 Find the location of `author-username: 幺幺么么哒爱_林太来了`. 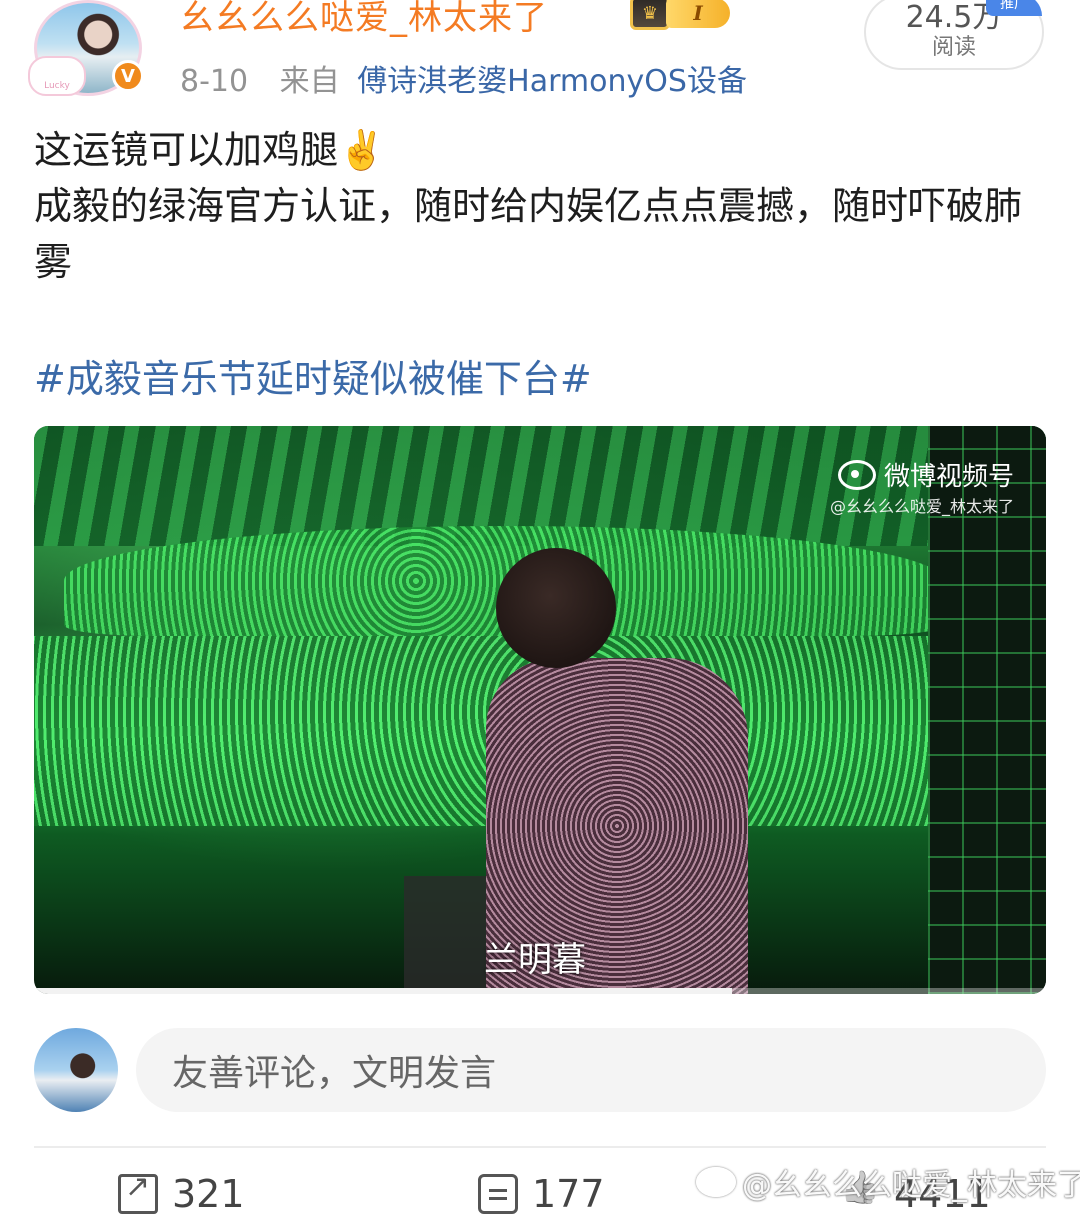

author-username: 幺幺么么哒爱_林太来了 is located at coordinates (364, 19).